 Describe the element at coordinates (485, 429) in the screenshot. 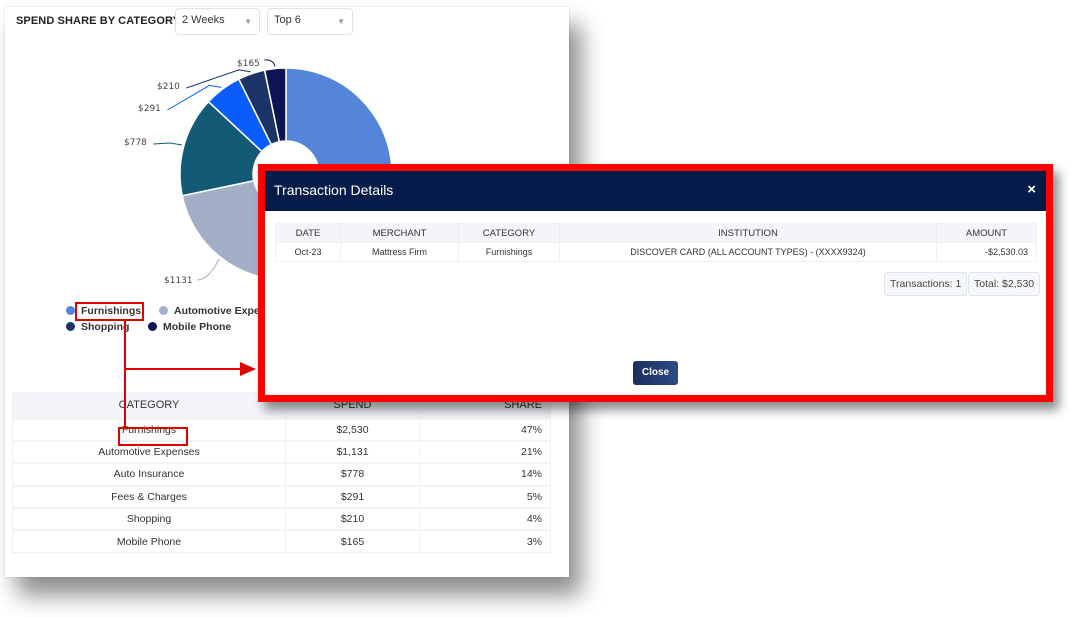

I see `share-cell: 47%` at that location.